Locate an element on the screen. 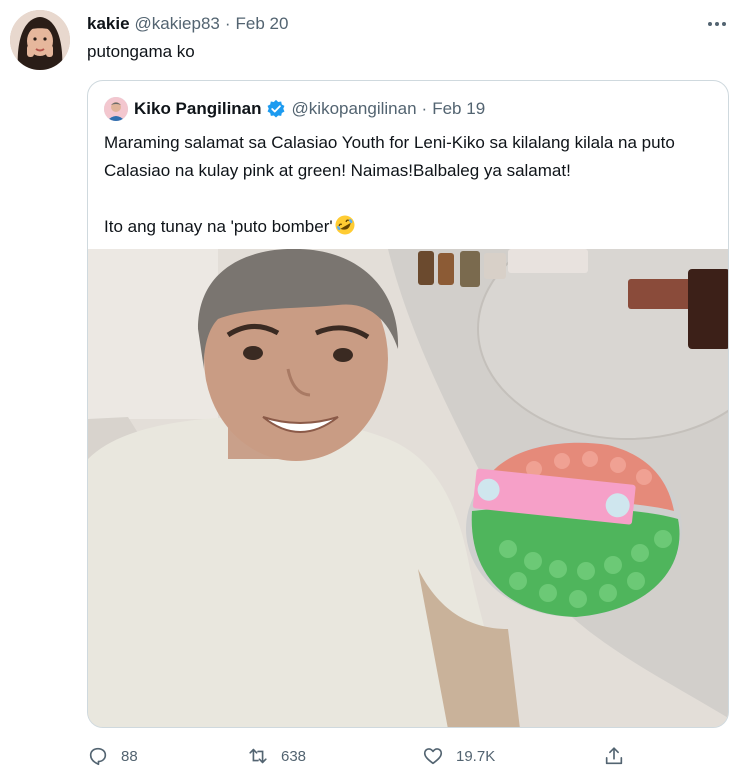 Image resolution: width=750 pixels, height=781 pixels. quoted-author-handle: @kikopangilinan is located at coordinates (354, 109).